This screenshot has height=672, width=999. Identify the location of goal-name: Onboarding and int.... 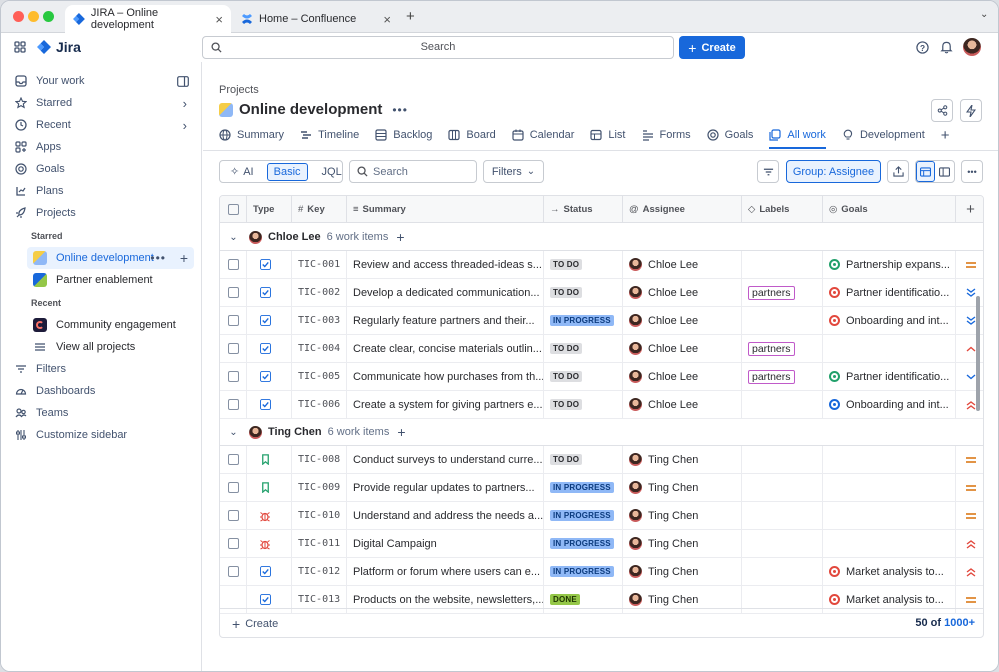
(897, 321).